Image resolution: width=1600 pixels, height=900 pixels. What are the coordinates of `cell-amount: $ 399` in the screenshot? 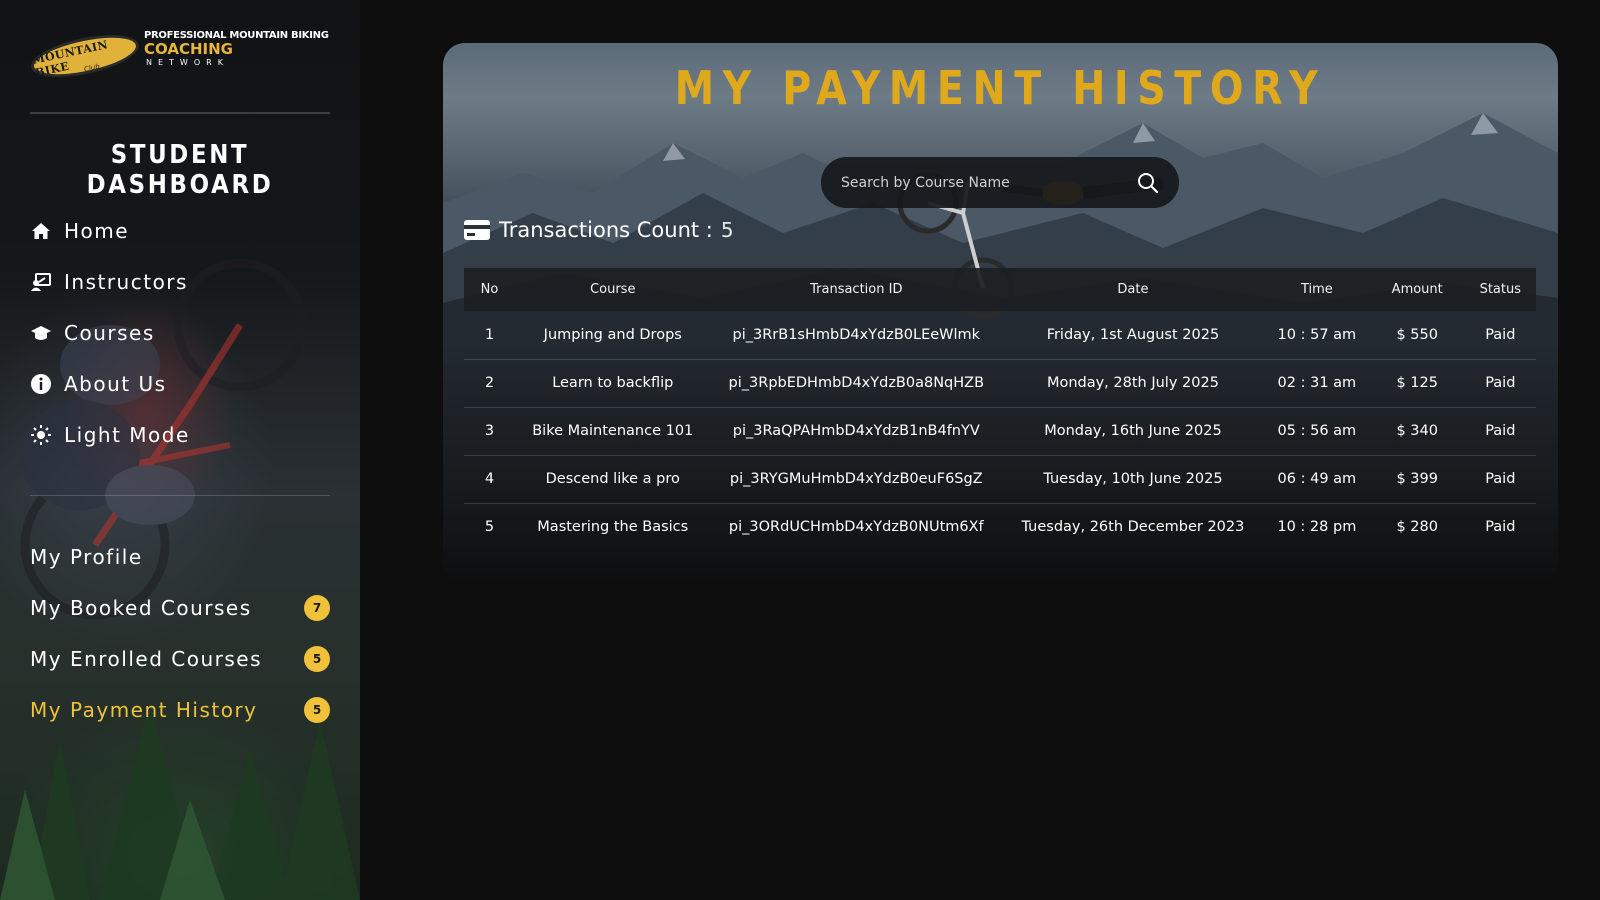 It's located at (1417, 479).